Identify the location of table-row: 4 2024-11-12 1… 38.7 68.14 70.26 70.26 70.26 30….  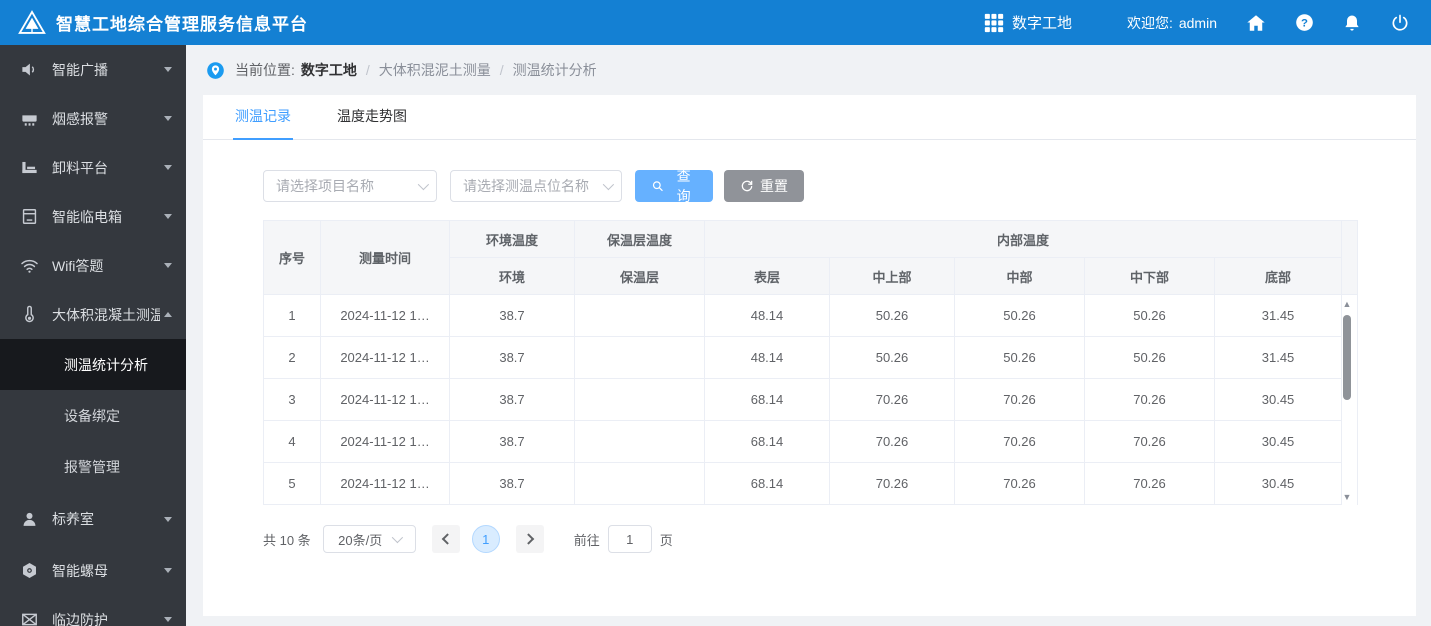
(811, 441).